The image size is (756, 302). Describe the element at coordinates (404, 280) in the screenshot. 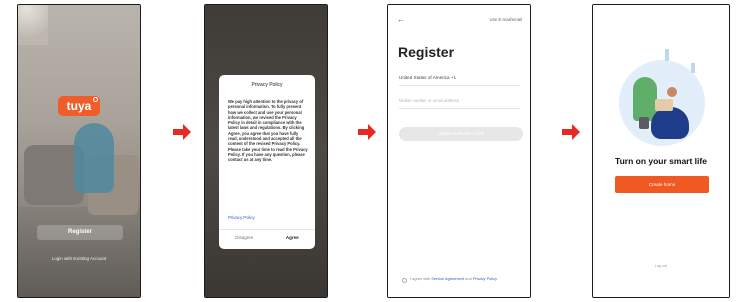

I see `agree-checkbox` at that location.